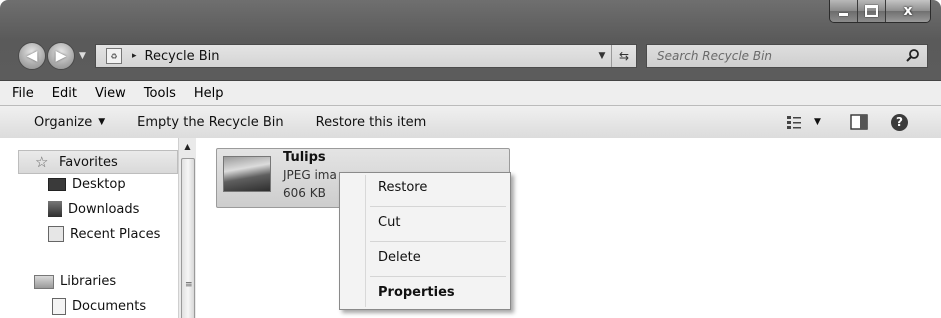 The width and height of the screenshot is (941, 318). Describe the element at coordinates (160, 93) in the screenshot. I see `menu-tools: Tools` at that location.